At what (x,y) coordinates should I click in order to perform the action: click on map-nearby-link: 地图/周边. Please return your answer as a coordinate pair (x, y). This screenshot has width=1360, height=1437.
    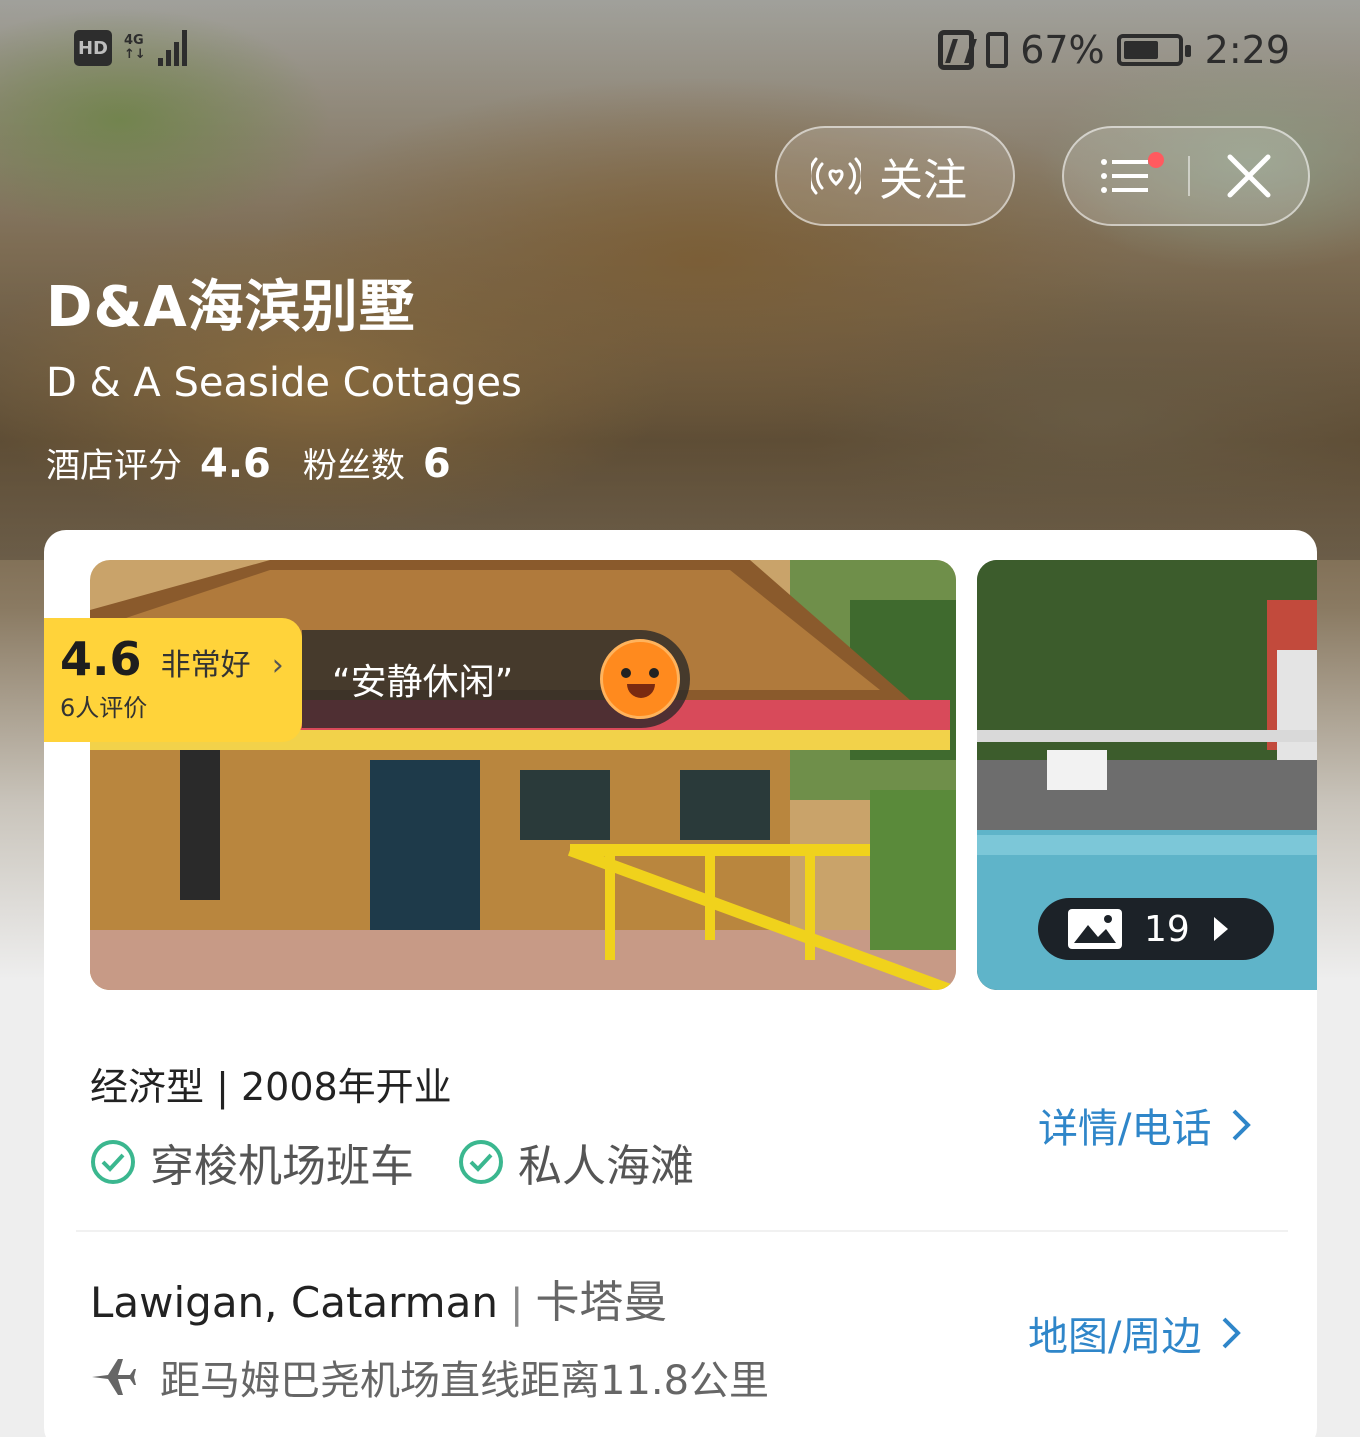
    Looking at the image, I should click on (1135, 1333).